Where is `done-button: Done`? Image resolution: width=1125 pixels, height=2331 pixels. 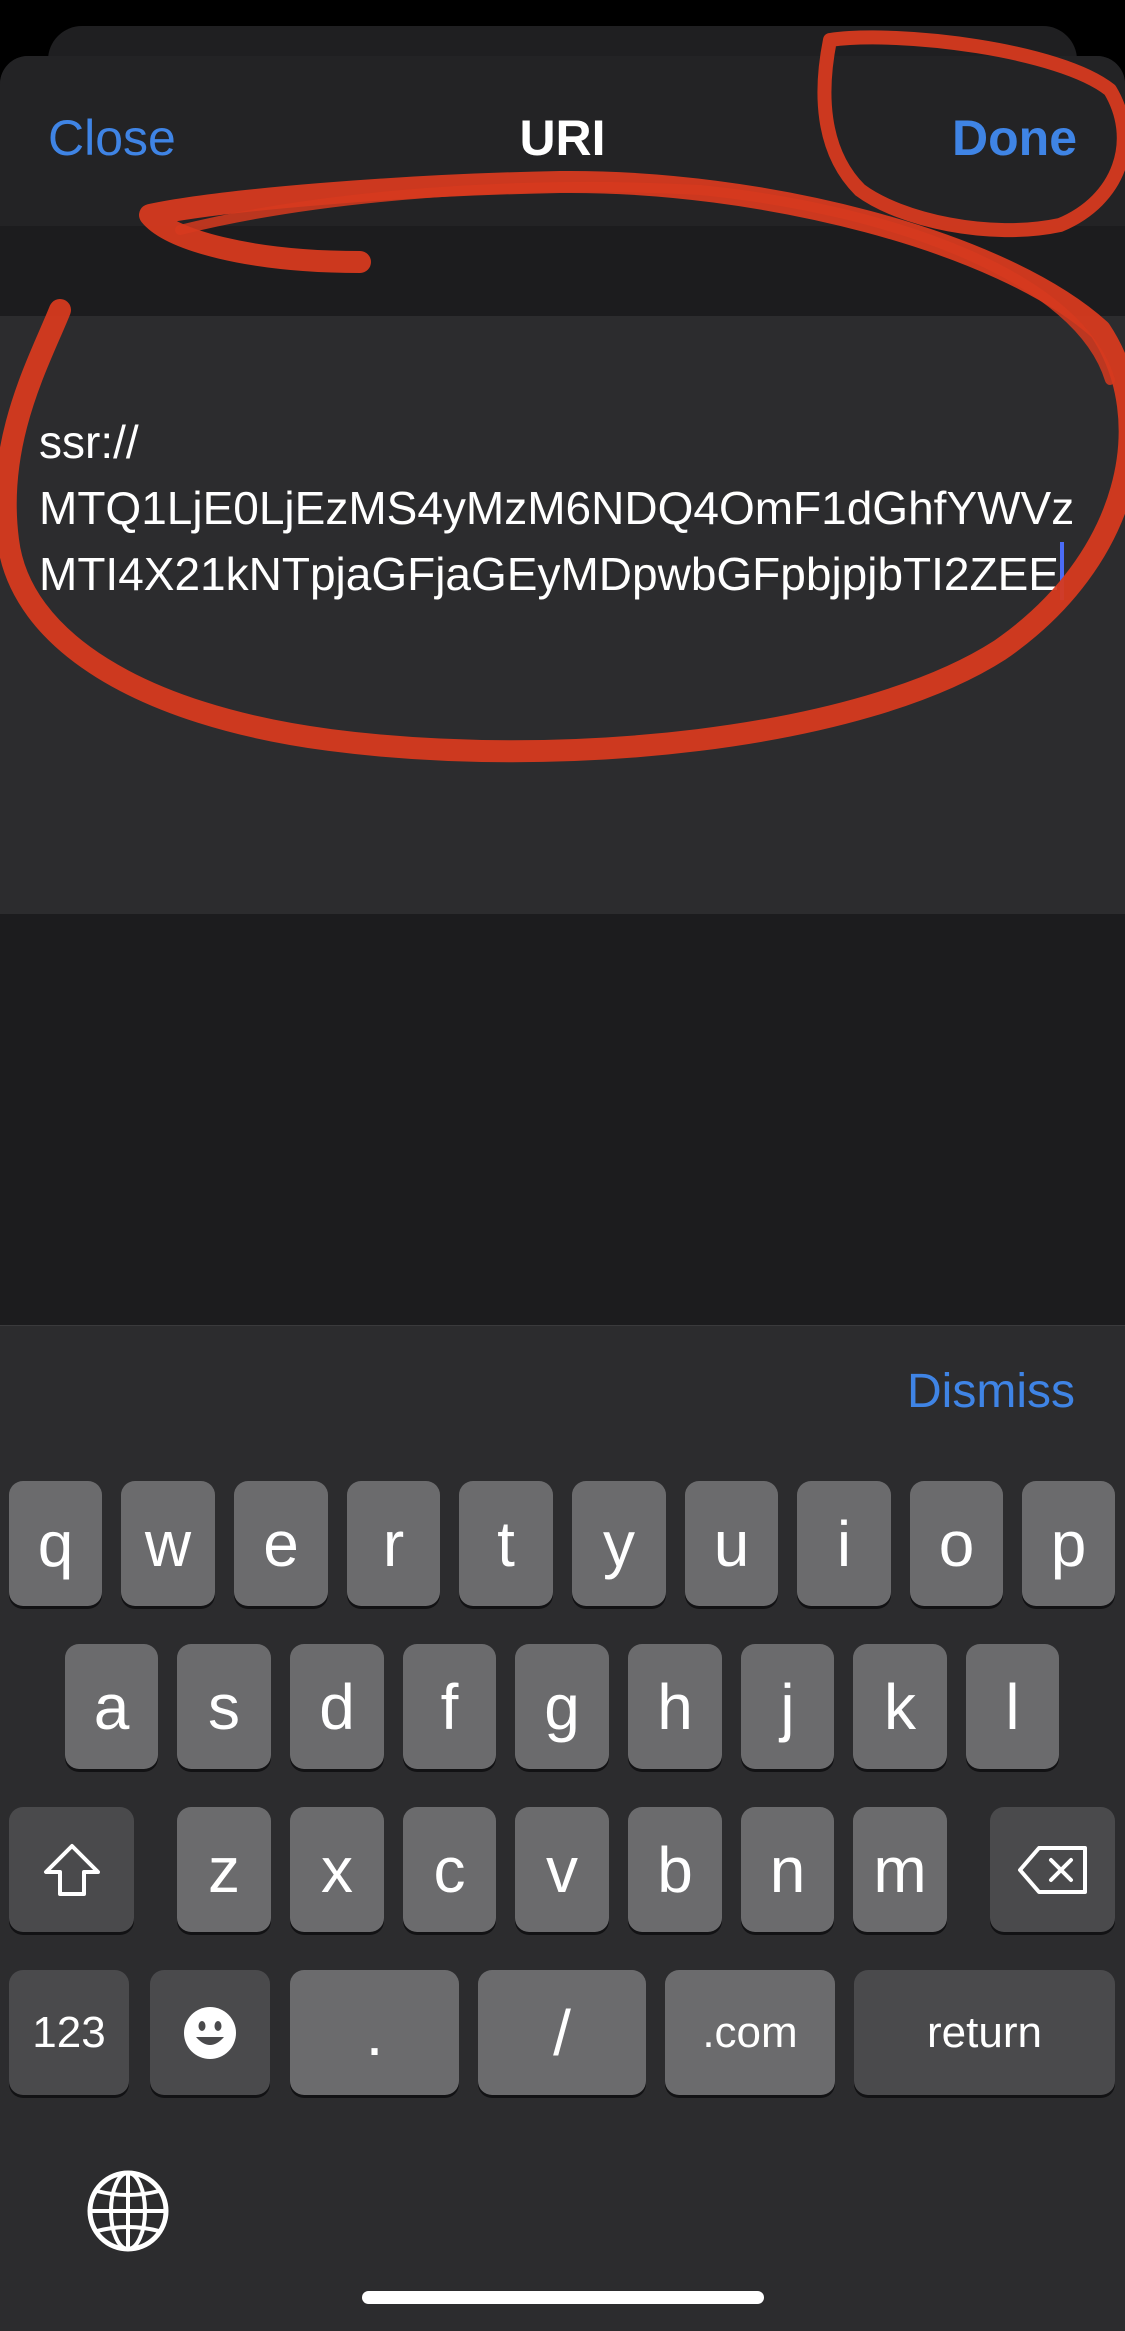 done-button: Done is located at coordinates (1014, 138).